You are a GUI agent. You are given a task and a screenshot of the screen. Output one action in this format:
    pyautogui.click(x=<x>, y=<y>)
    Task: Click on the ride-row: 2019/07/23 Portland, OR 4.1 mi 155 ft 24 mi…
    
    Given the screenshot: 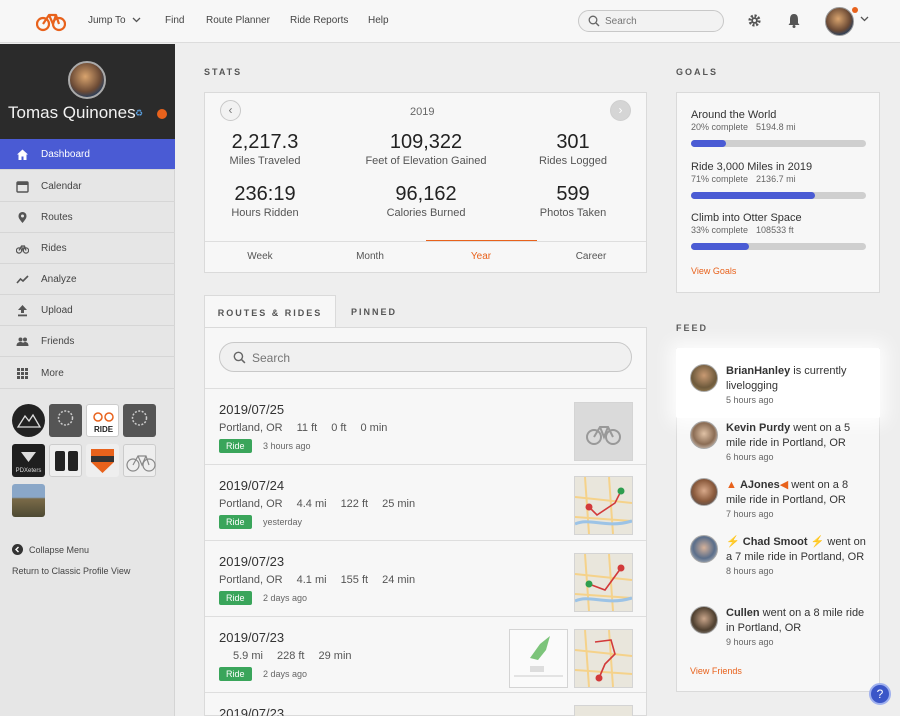 What is the action you would take?
    pyautogui.click(x=425, y=578)
    